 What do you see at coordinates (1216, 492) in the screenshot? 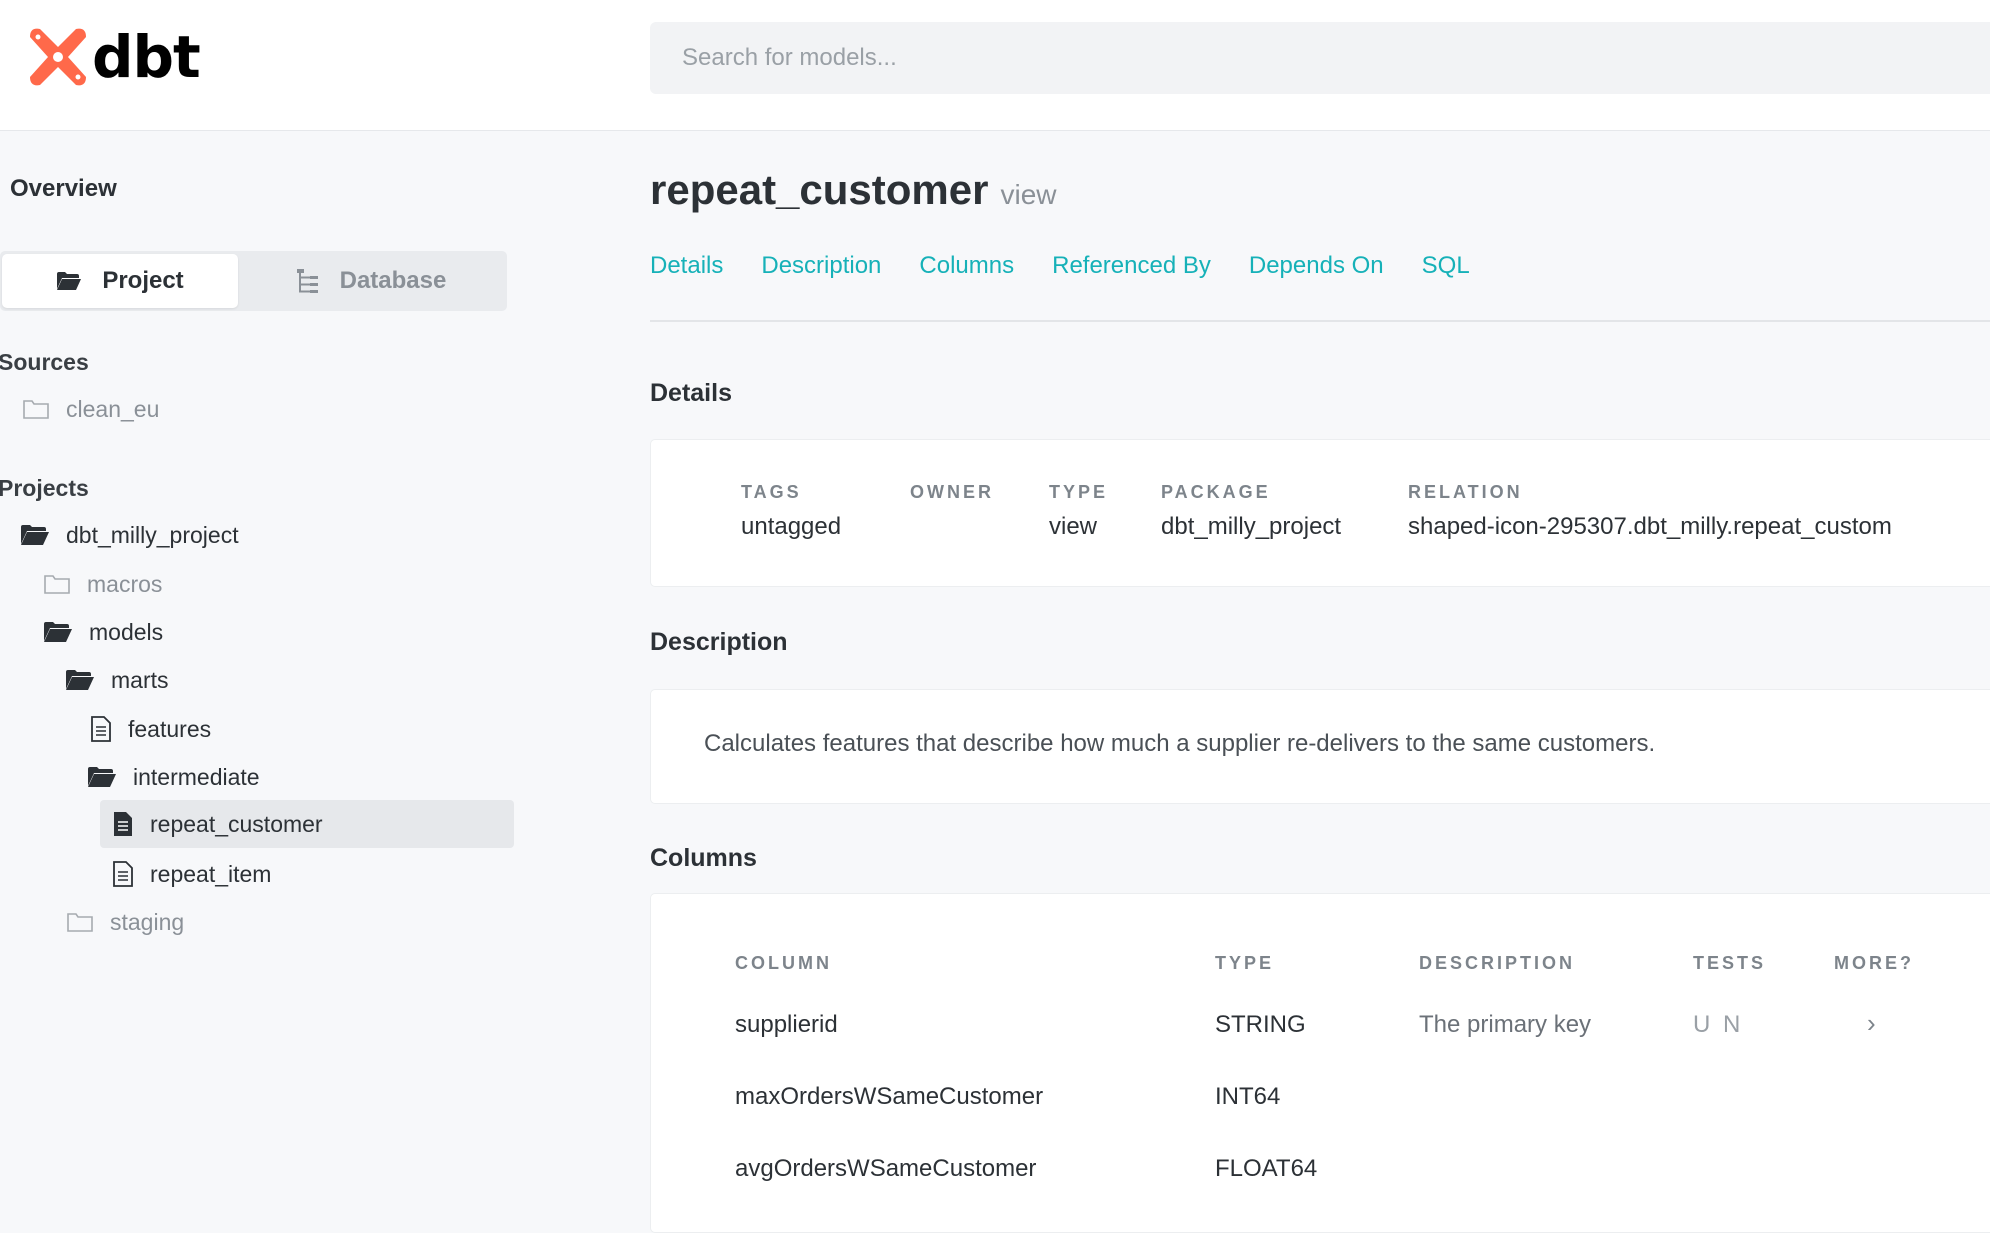
I see `meta-label: PACKAGE` at bounding box center [1216, 492].